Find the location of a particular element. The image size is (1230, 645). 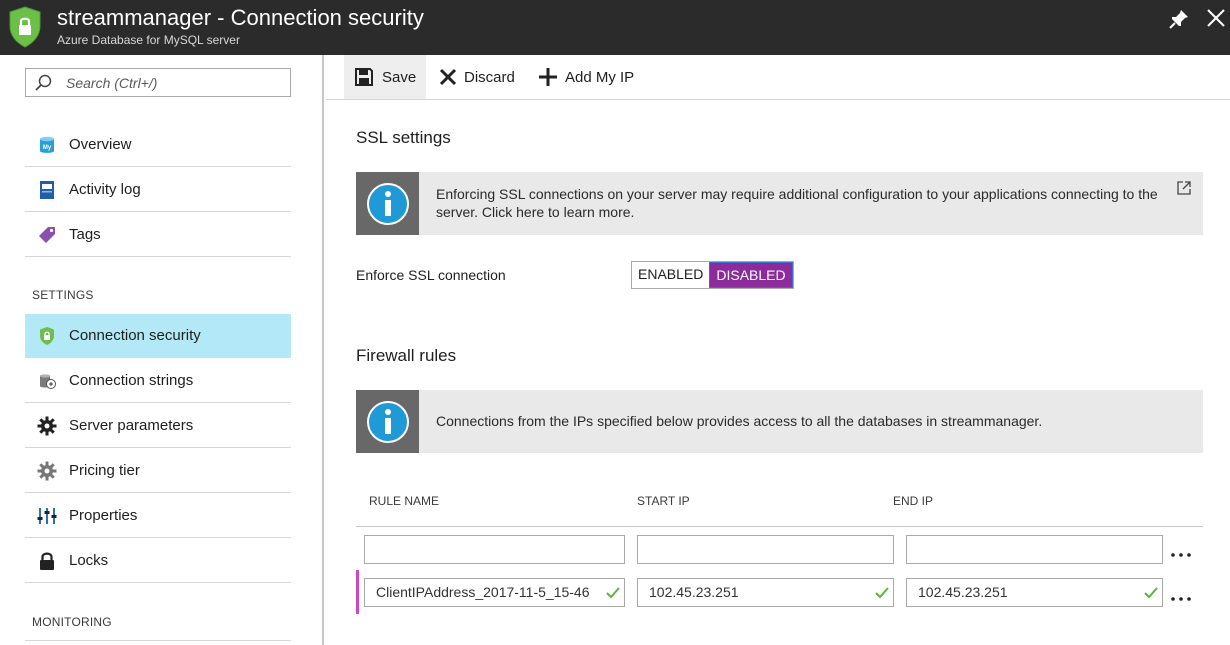

mysql-database-icon: My is located at coordinates (47, 144).